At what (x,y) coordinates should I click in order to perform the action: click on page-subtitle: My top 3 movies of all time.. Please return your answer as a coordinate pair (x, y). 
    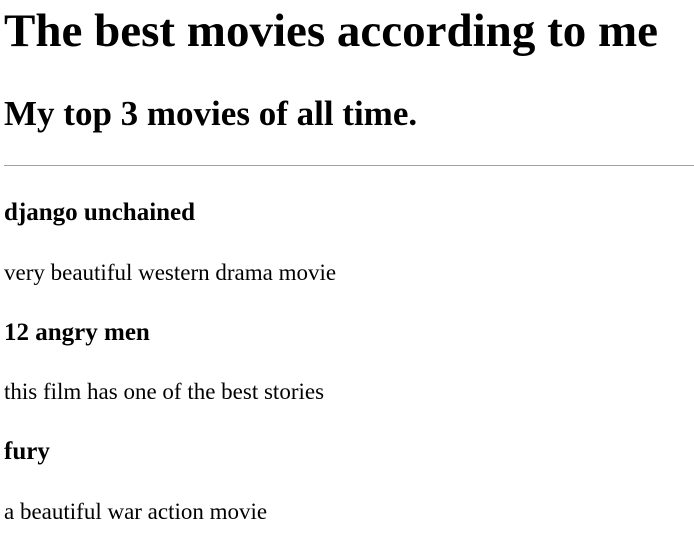
    Looking at the image, I should click on (211, 113).